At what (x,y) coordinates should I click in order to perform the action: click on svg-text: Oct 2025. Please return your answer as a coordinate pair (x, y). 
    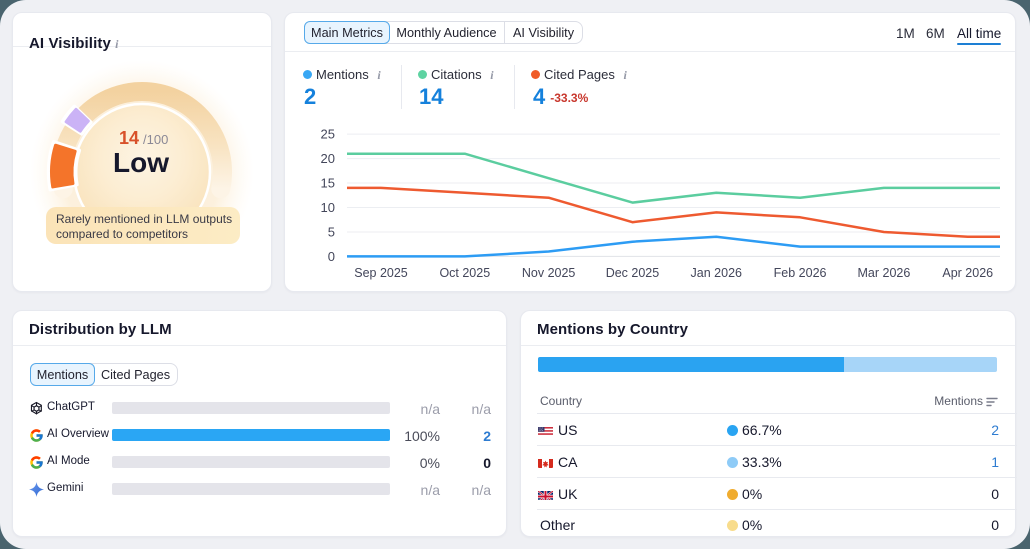
    Looking at the image, I should click on (464, 273).